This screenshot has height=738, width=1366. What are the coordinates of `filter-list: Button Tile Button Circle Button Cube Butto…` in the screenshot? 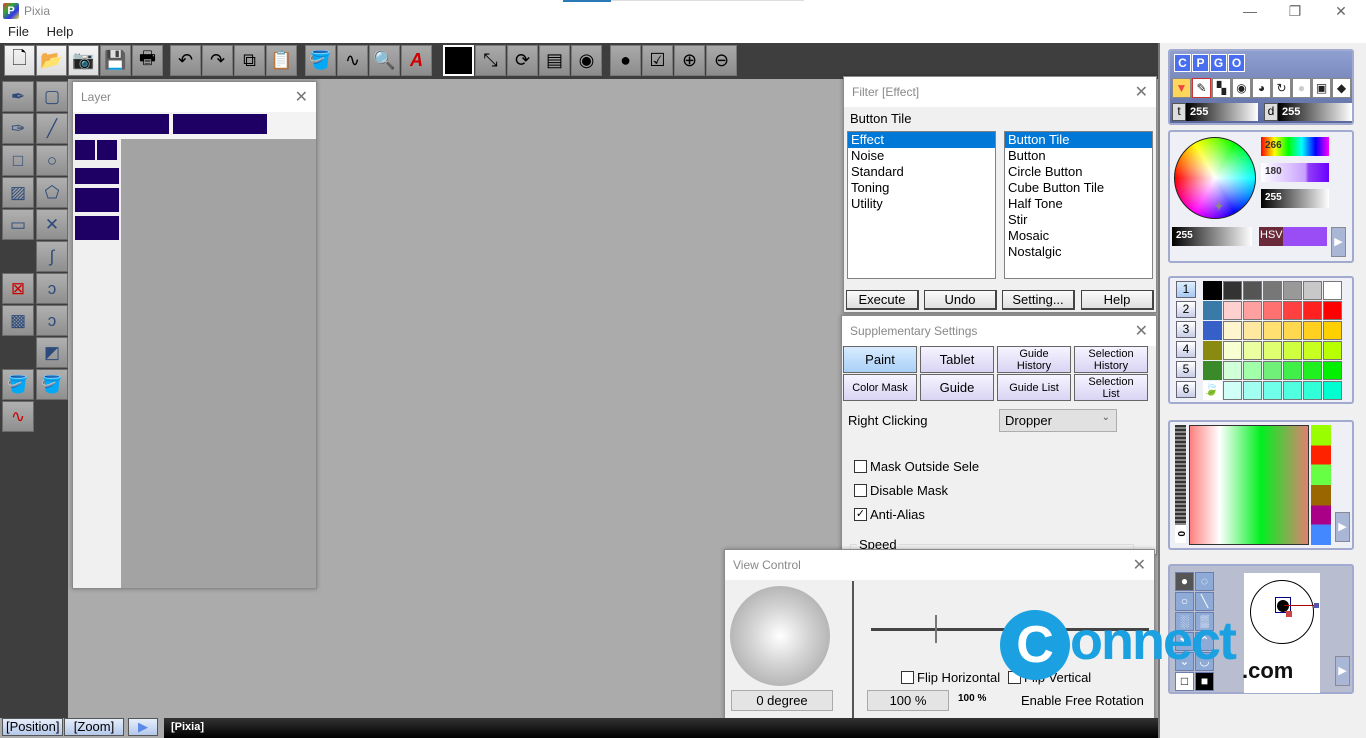 It's located at (1078, 205).